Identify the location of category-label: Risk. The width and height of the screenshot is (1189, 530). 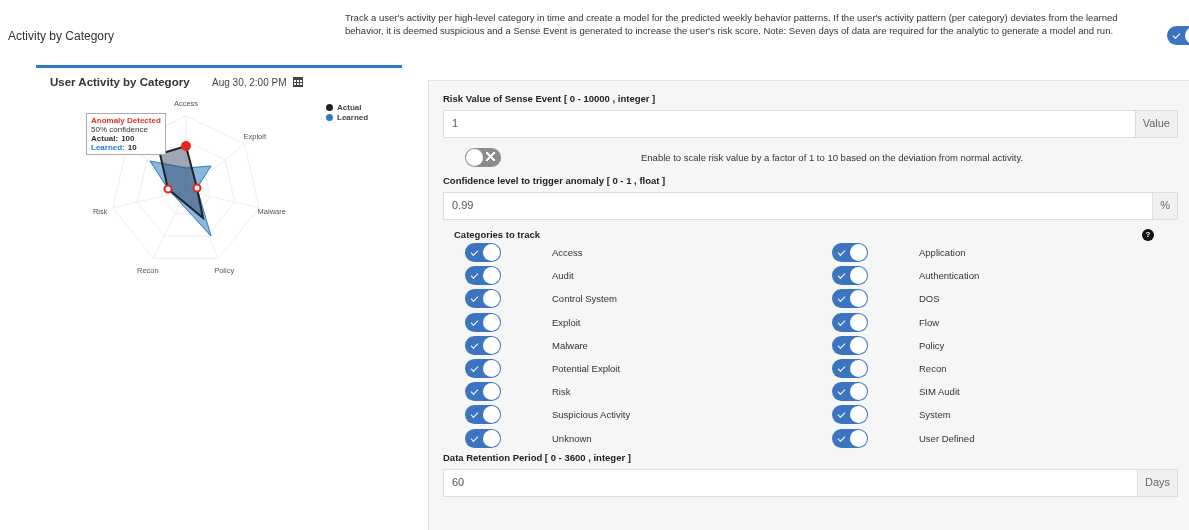
(561, 392).